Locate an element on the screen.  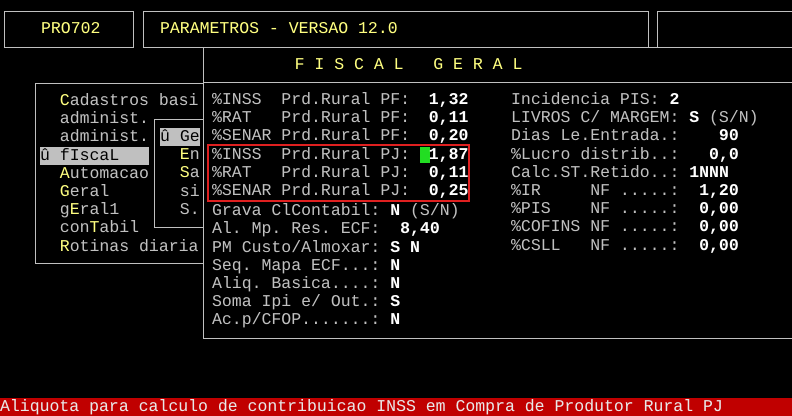
field-label: %RAT Prd.Rural PF: is located at coordinates (311, 118).